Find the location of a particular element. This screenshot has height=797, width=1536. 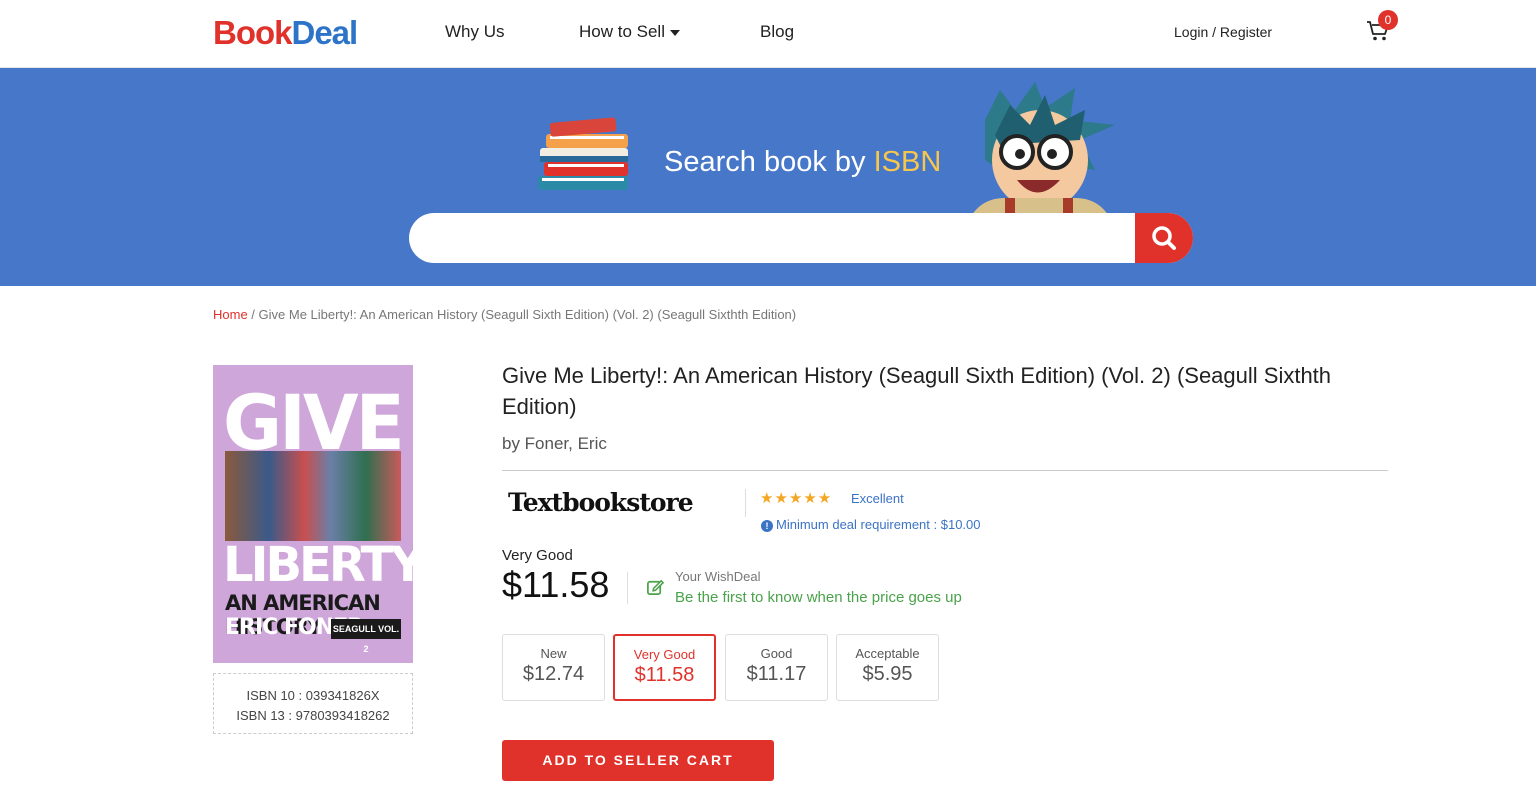

hero-title-isbn: ISBN is located at coordinates (907, 162).